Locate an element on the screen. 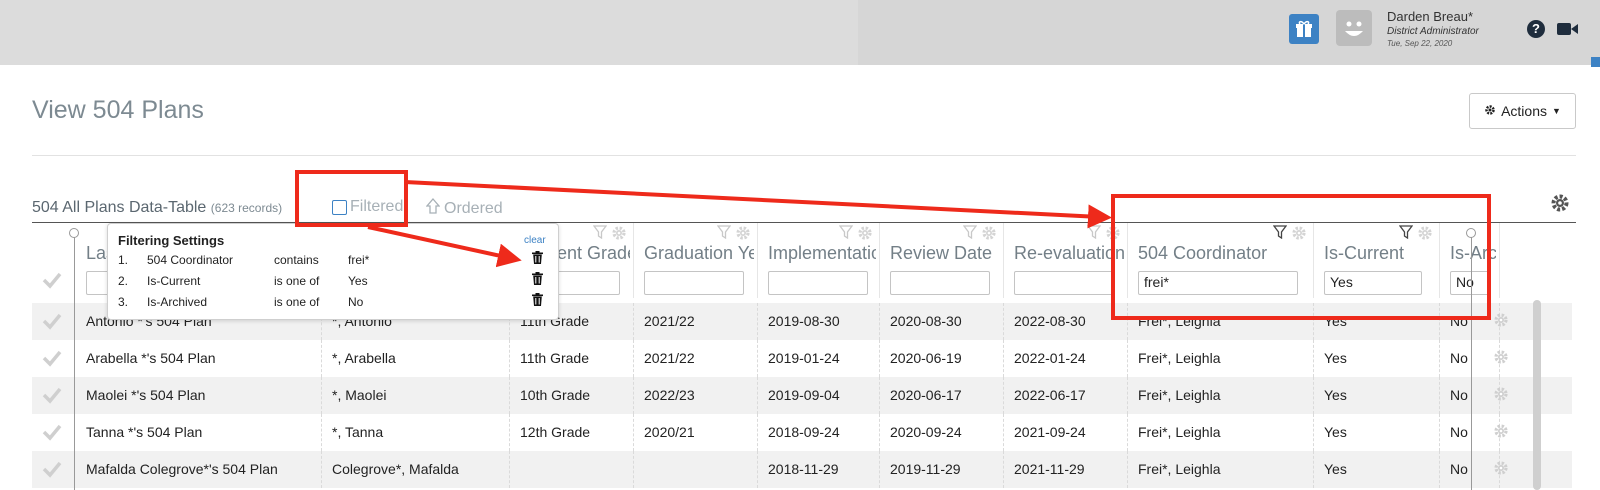  annotation-arrows is located at coordinates (739, 224).